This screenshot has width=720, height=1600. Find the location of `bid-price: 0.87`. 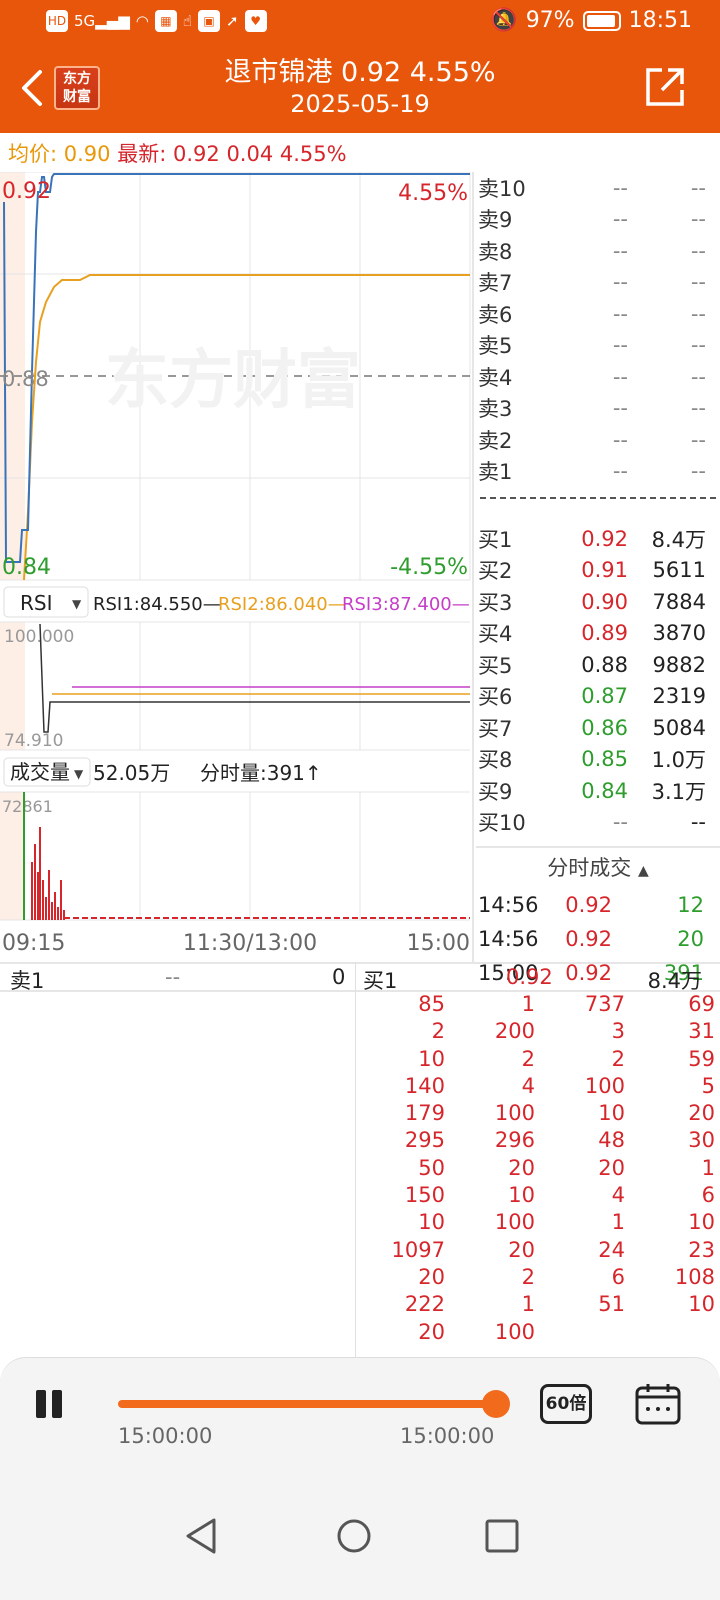

bid-price: 0.87 is located at coordinates (604, 696).